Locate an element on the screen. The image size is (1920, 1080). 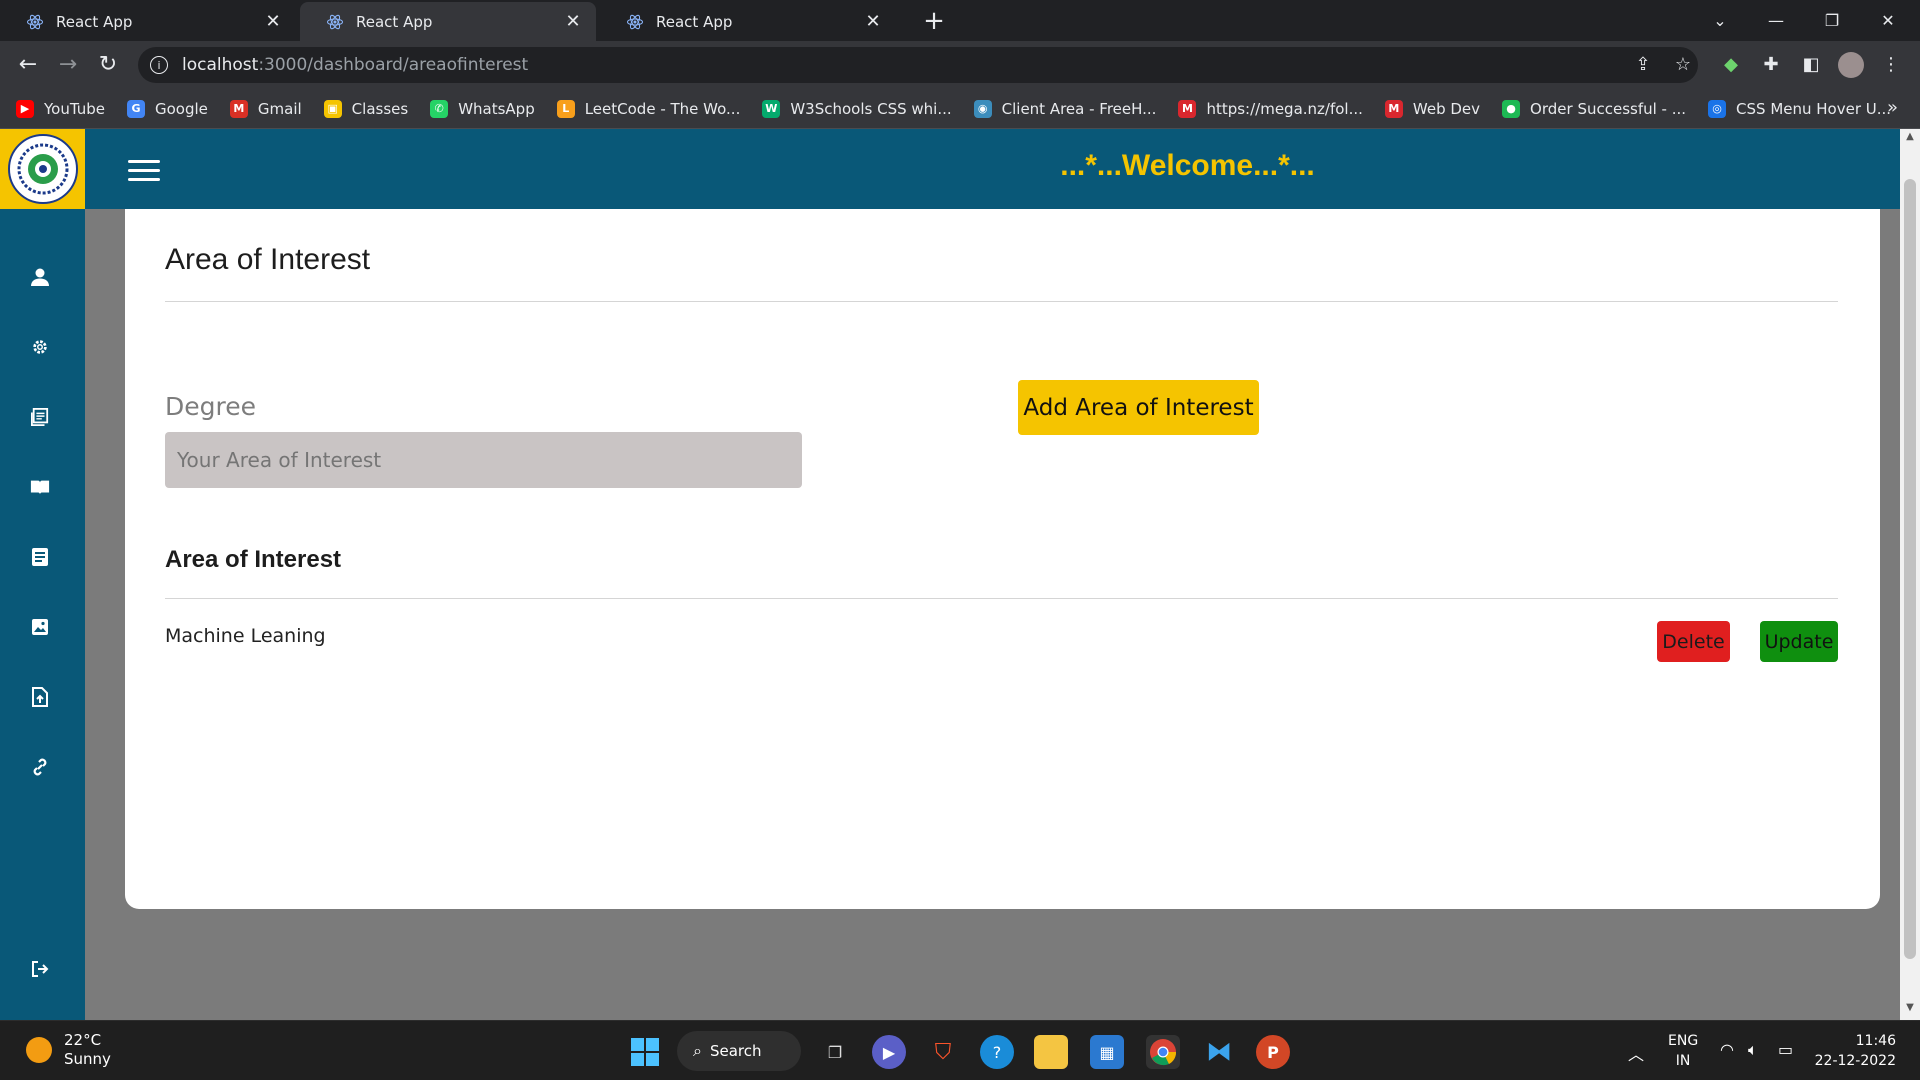
sidebar-item-books is located at coordinates (40, 487).